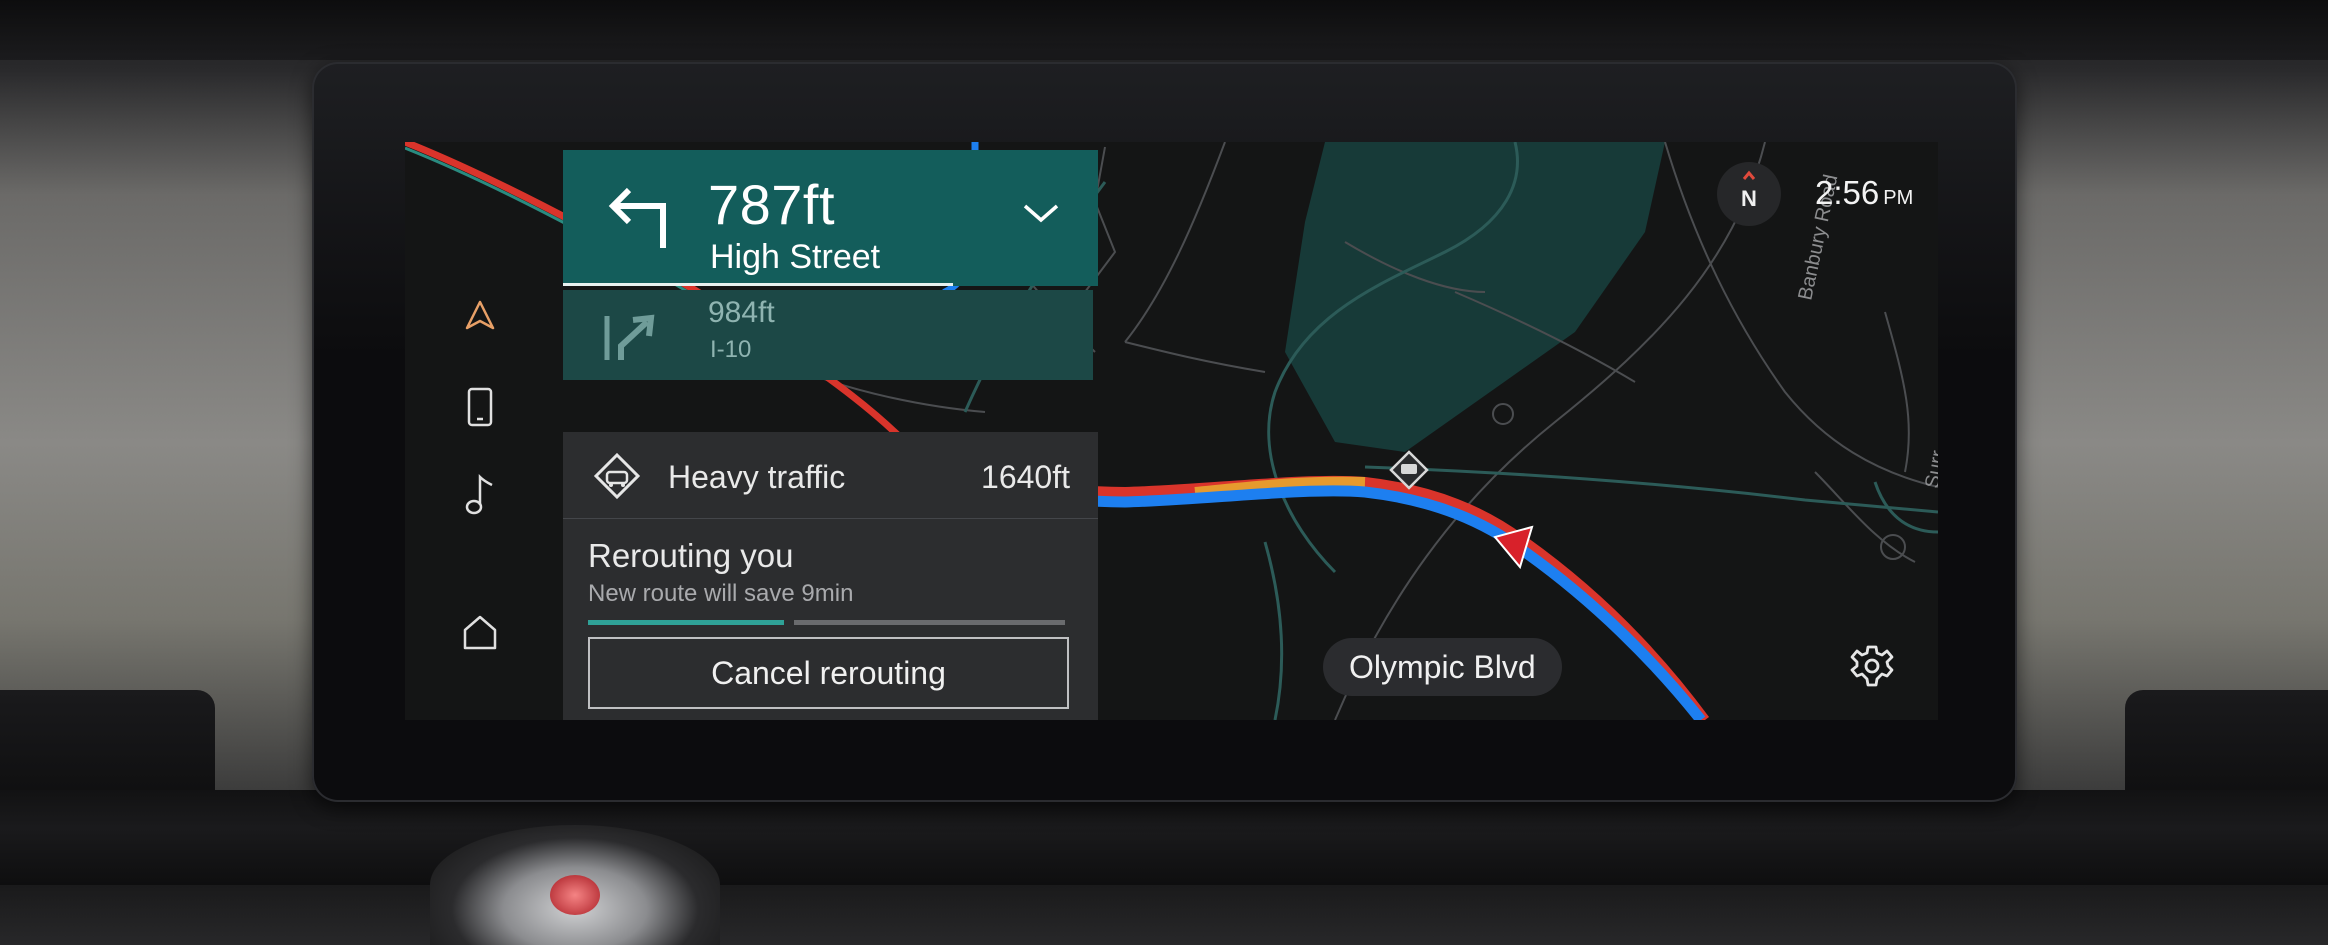 The width and height of the screenshot is (2328, 945). I want to click on phone-icon, so click(480, 407).